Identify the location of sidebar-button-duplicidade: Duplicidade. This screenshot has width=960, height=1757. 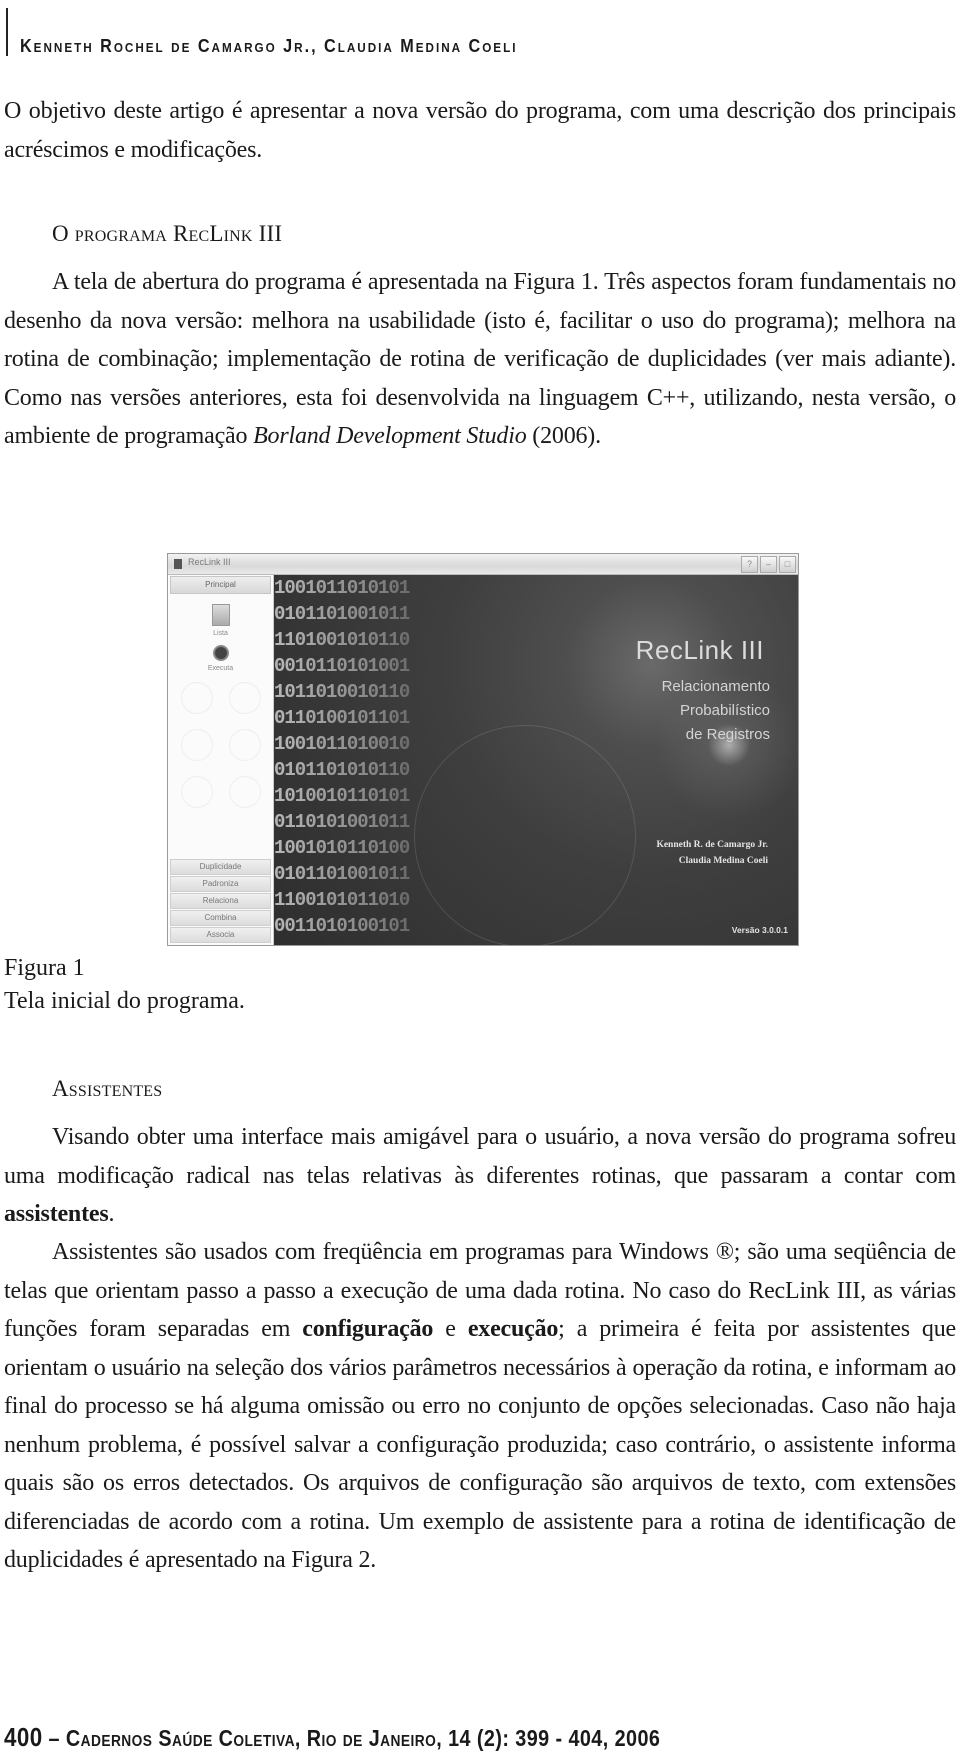
(220, 867).